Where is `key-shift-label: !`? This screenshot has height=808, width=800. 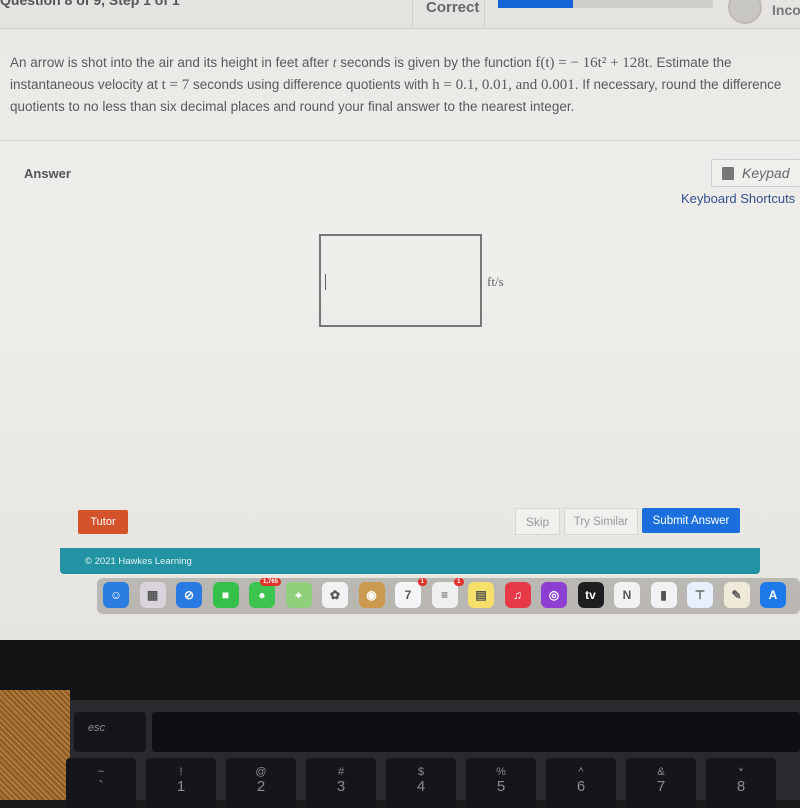
key-shift-label: ! is located at coordinates (181, 772).